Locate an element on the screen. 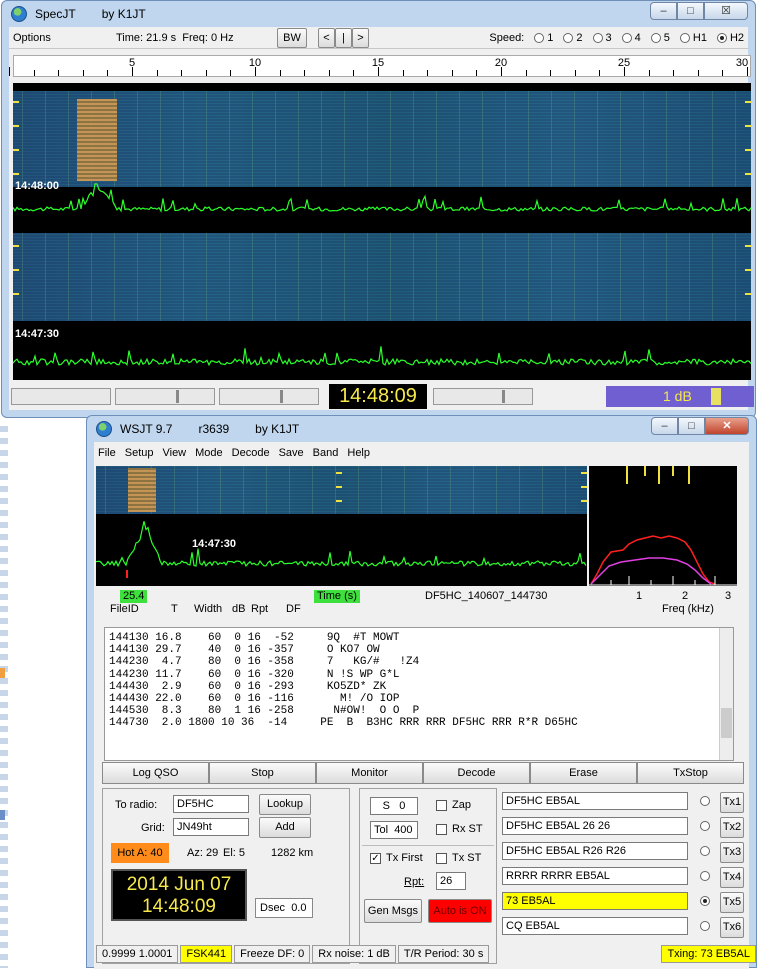 The width and height of the screenshot is (757, 969). tx-message-input: CQ EB5AL is located at coordinates (595, 926).